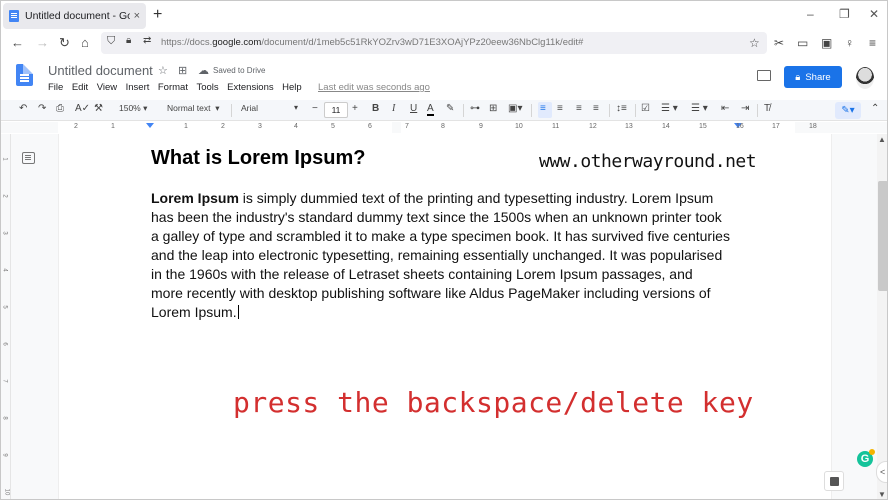 Image resolution: width=888 pixels, height=500 pixels. I want to click on redo-icon: ↷, so click(42, 108).